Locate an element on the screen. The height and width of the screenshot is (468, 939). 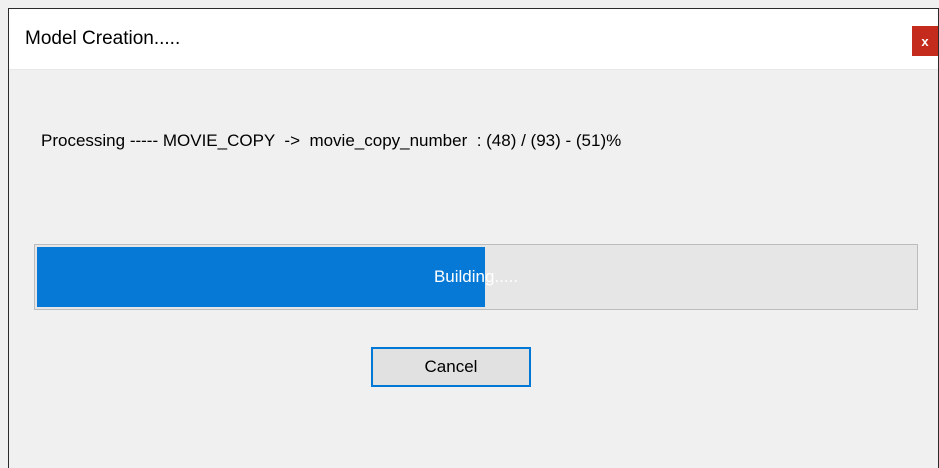
cancel-button: Cancel is located at coordinates (451, 367).